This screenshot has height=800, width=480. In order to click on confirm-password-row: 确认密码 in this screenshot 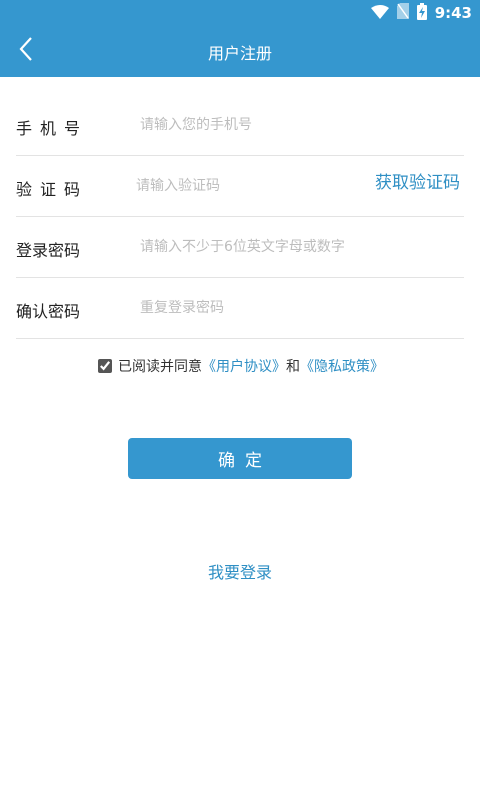, I will do `click(240, 308)`.